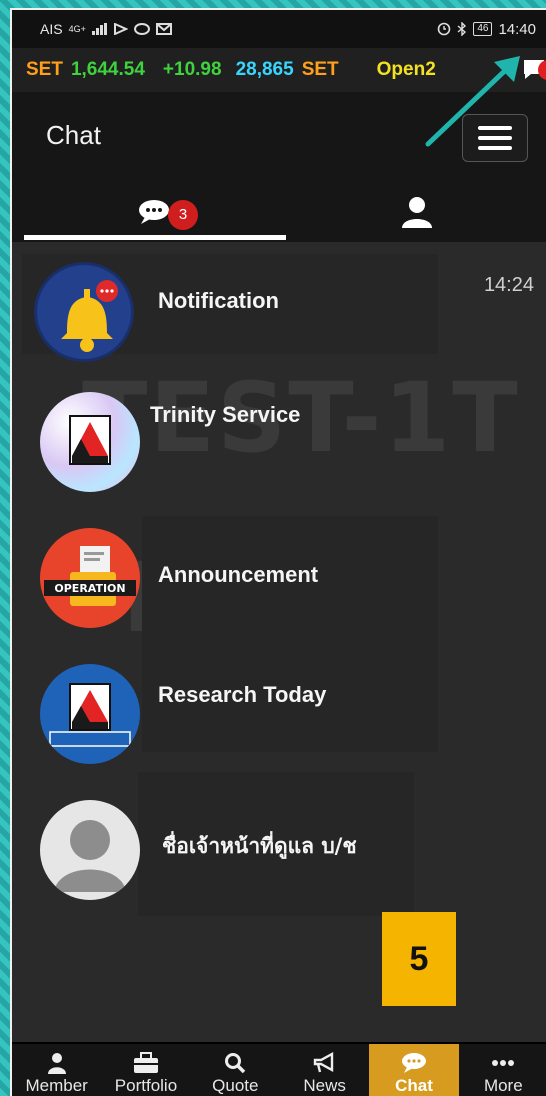 The image size is (546, 1096). Describe the element at coordinates (141, 29) in the screenshot. I see `app-icon` at that location.